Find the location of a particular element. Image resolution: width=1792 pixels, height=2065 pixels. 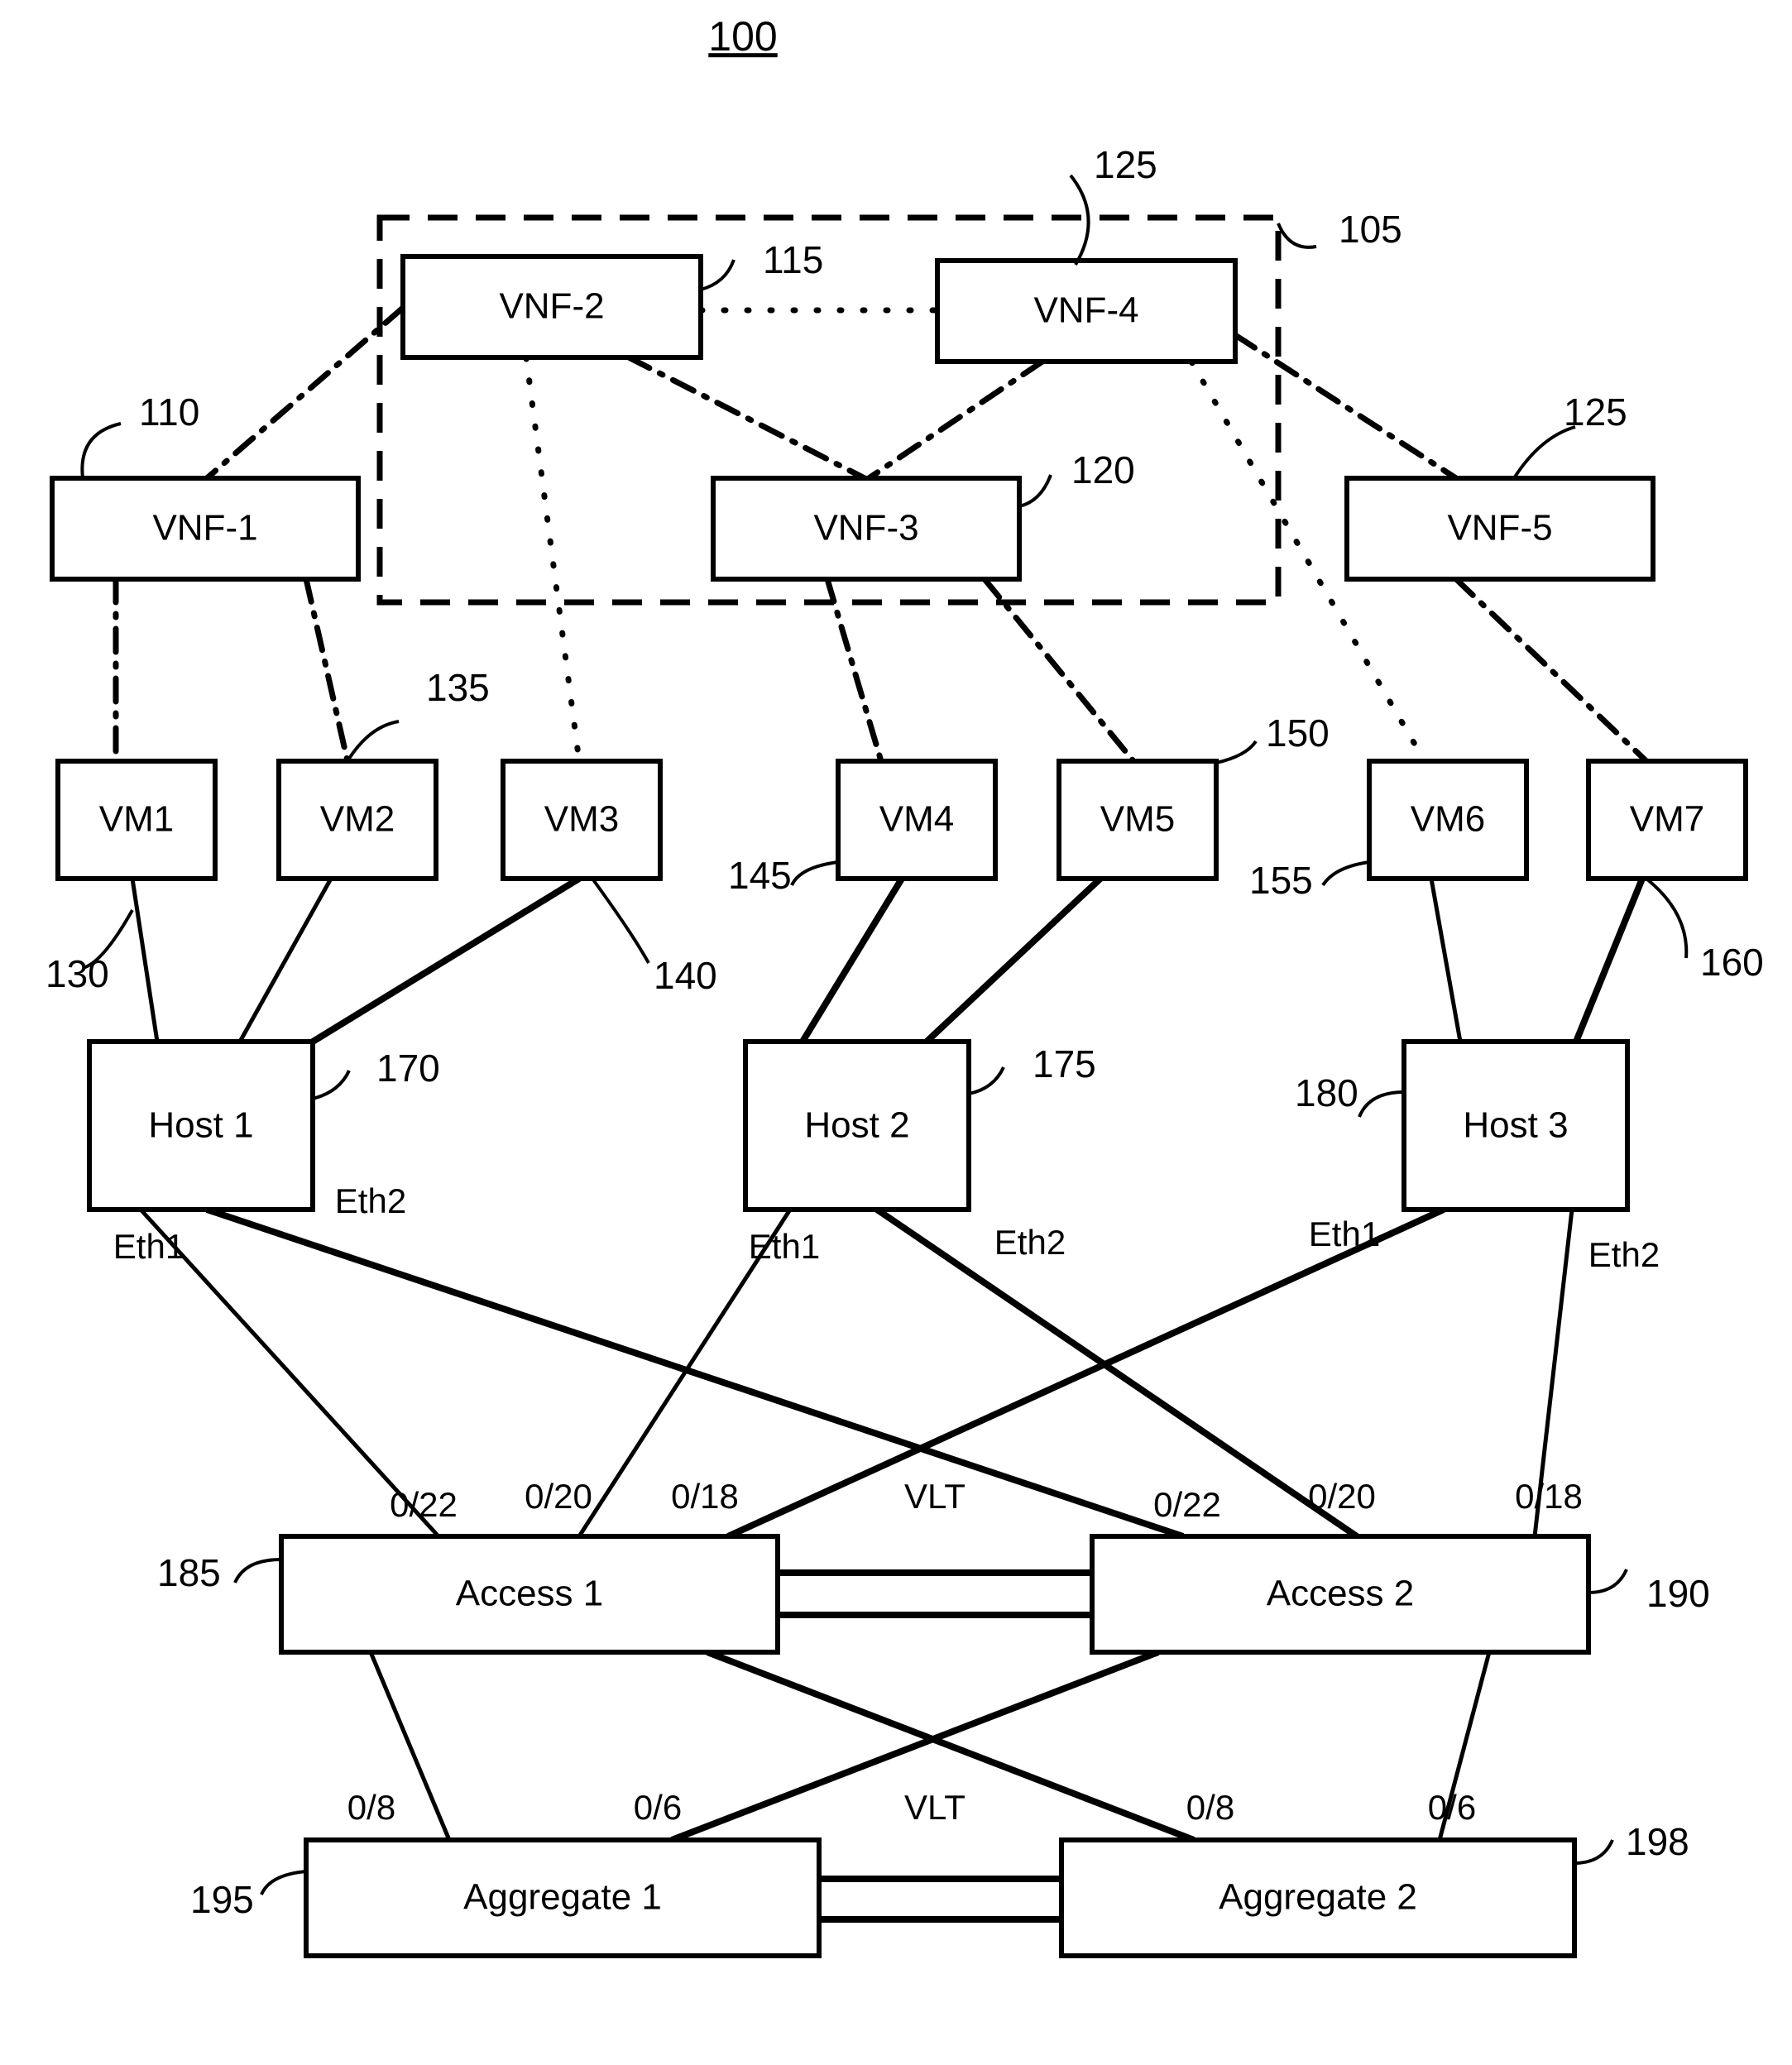

vm-node-vm5: VM5 is located at coordinates (1138, 820).